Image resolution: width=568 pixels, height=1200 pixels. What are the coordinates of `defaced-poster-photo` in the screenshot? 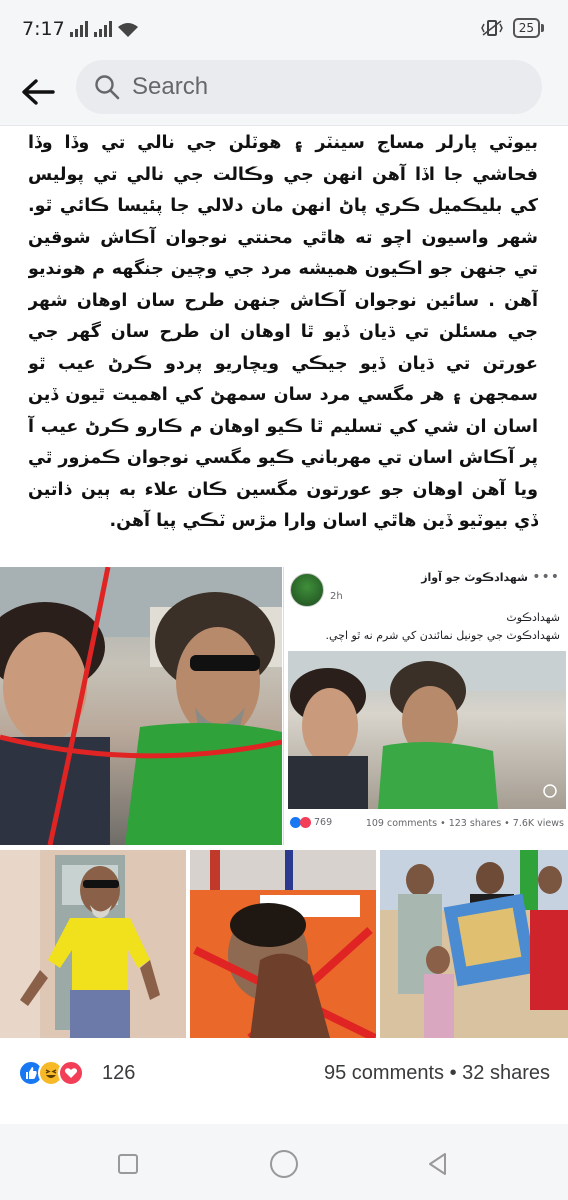 It's located at (283, 944).